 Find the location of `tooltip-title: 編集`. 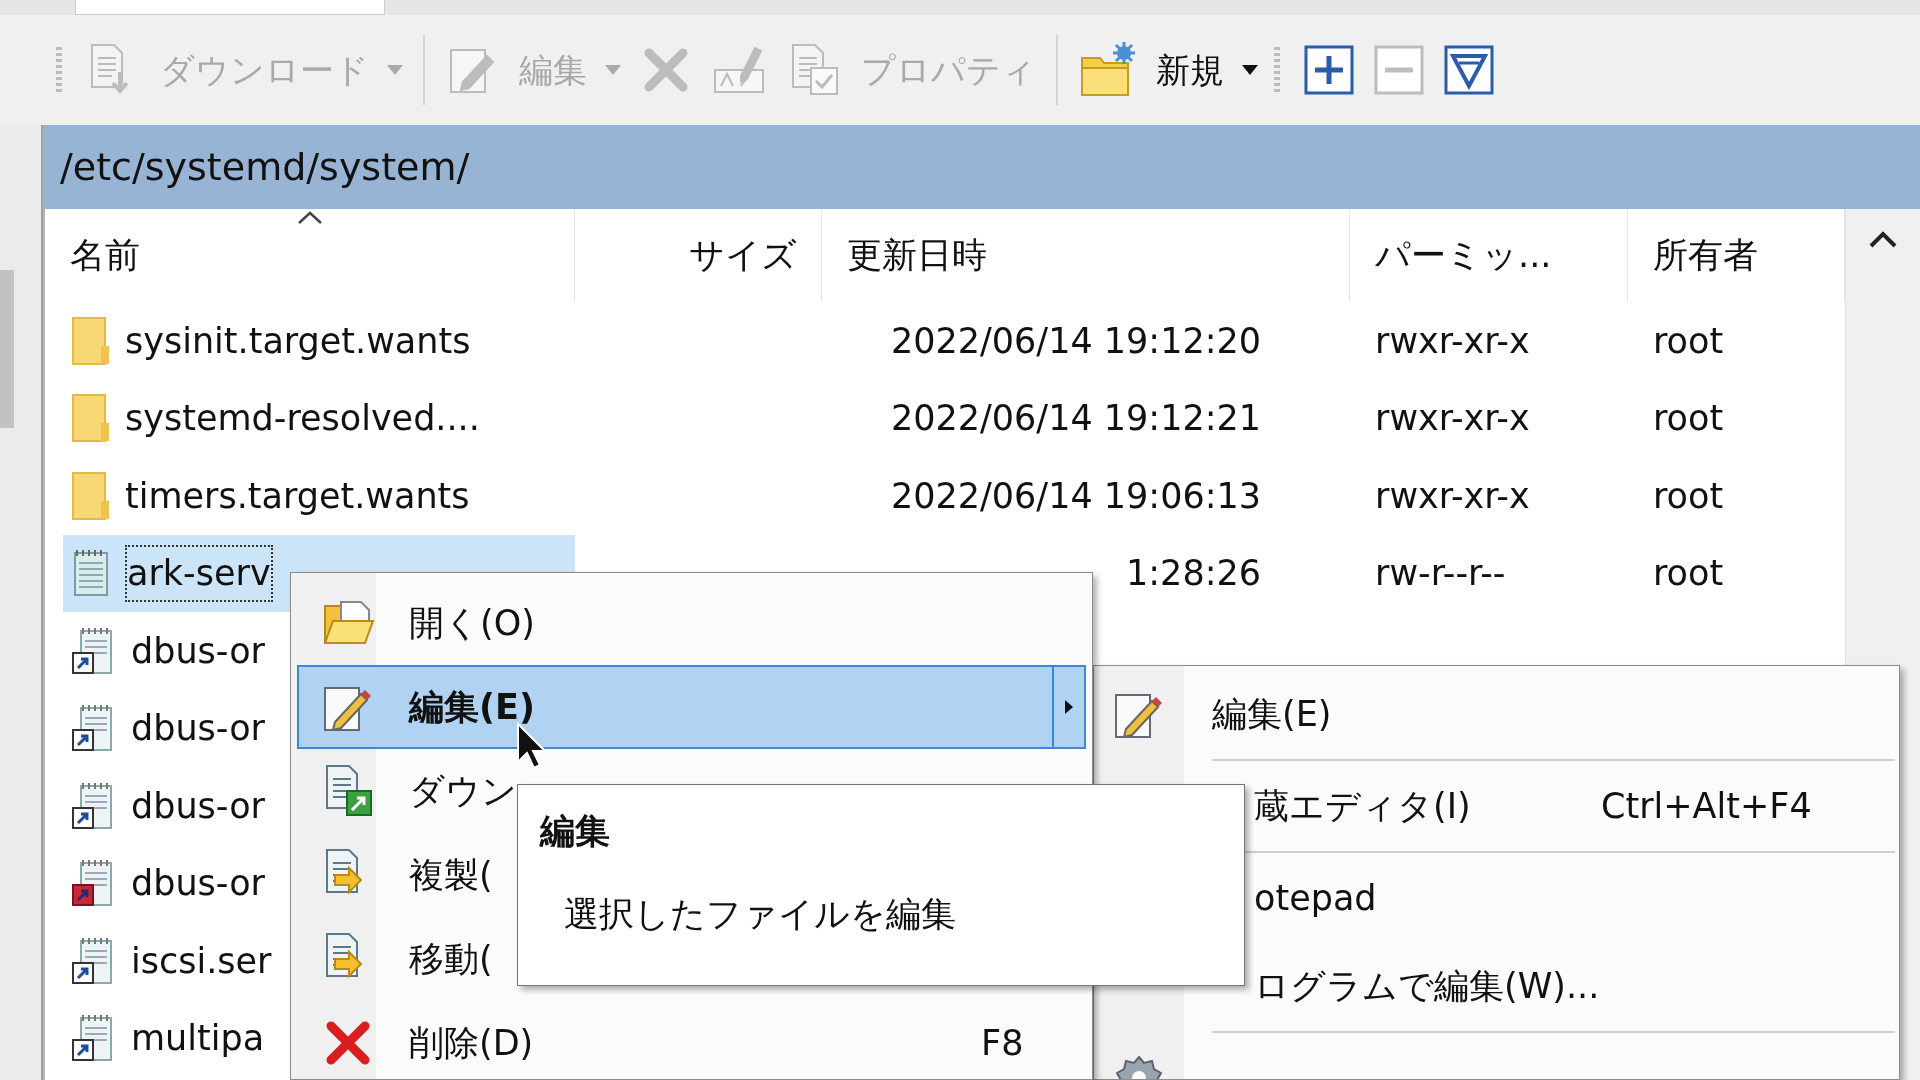

tooltip-title: 編集 is located at coordinates (575, 831).